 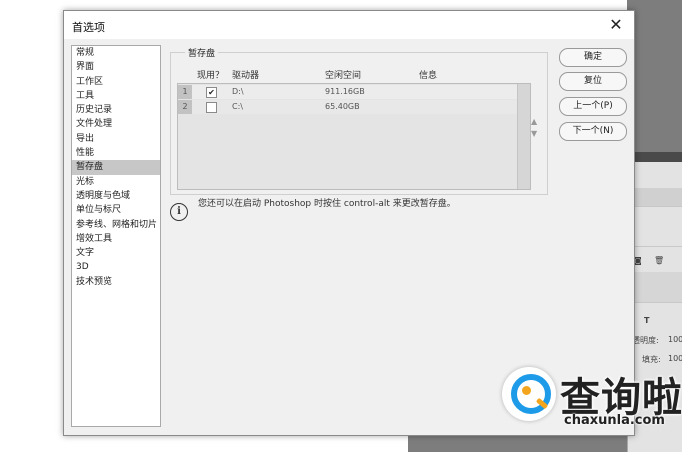 What do you see at coordinates (345, 91) in the screenshot?
I see `free-space-cell: 911.16GB` at bounding box center [345, 91].